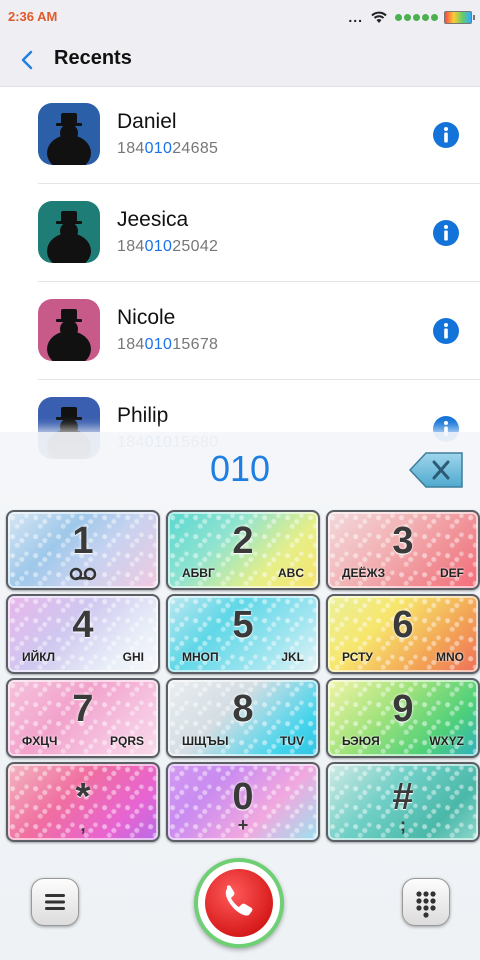 The image size is (480, 960). What do you see at coordinates (143, 415) in the screenshot?
I see `contact-name: Philip` at bounding box center [143, 415].